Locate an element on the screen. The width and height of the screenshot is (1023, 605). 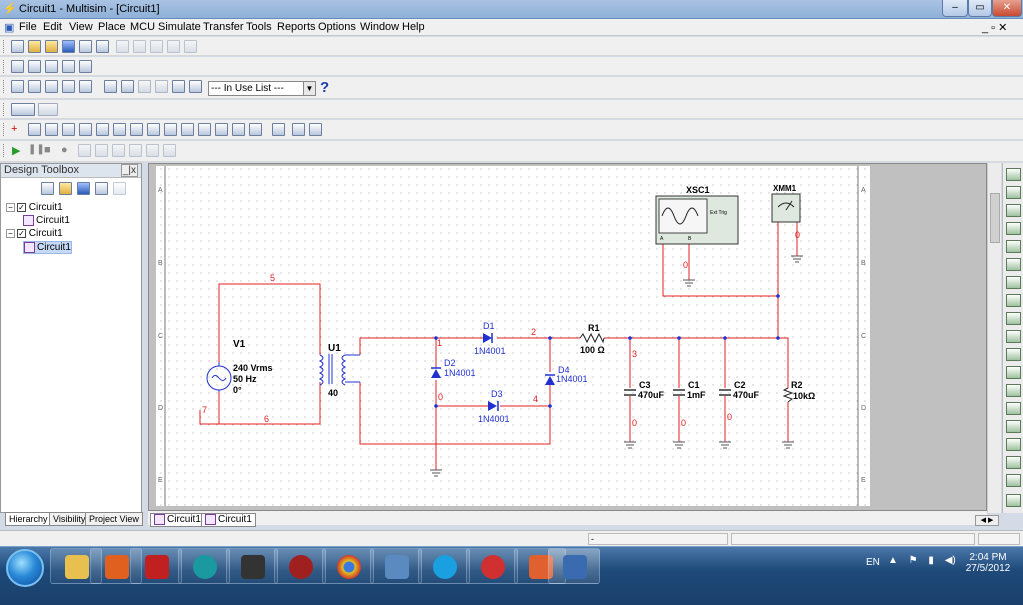
spectrum-analyzer-icon is located at coordinates (1013, 390).